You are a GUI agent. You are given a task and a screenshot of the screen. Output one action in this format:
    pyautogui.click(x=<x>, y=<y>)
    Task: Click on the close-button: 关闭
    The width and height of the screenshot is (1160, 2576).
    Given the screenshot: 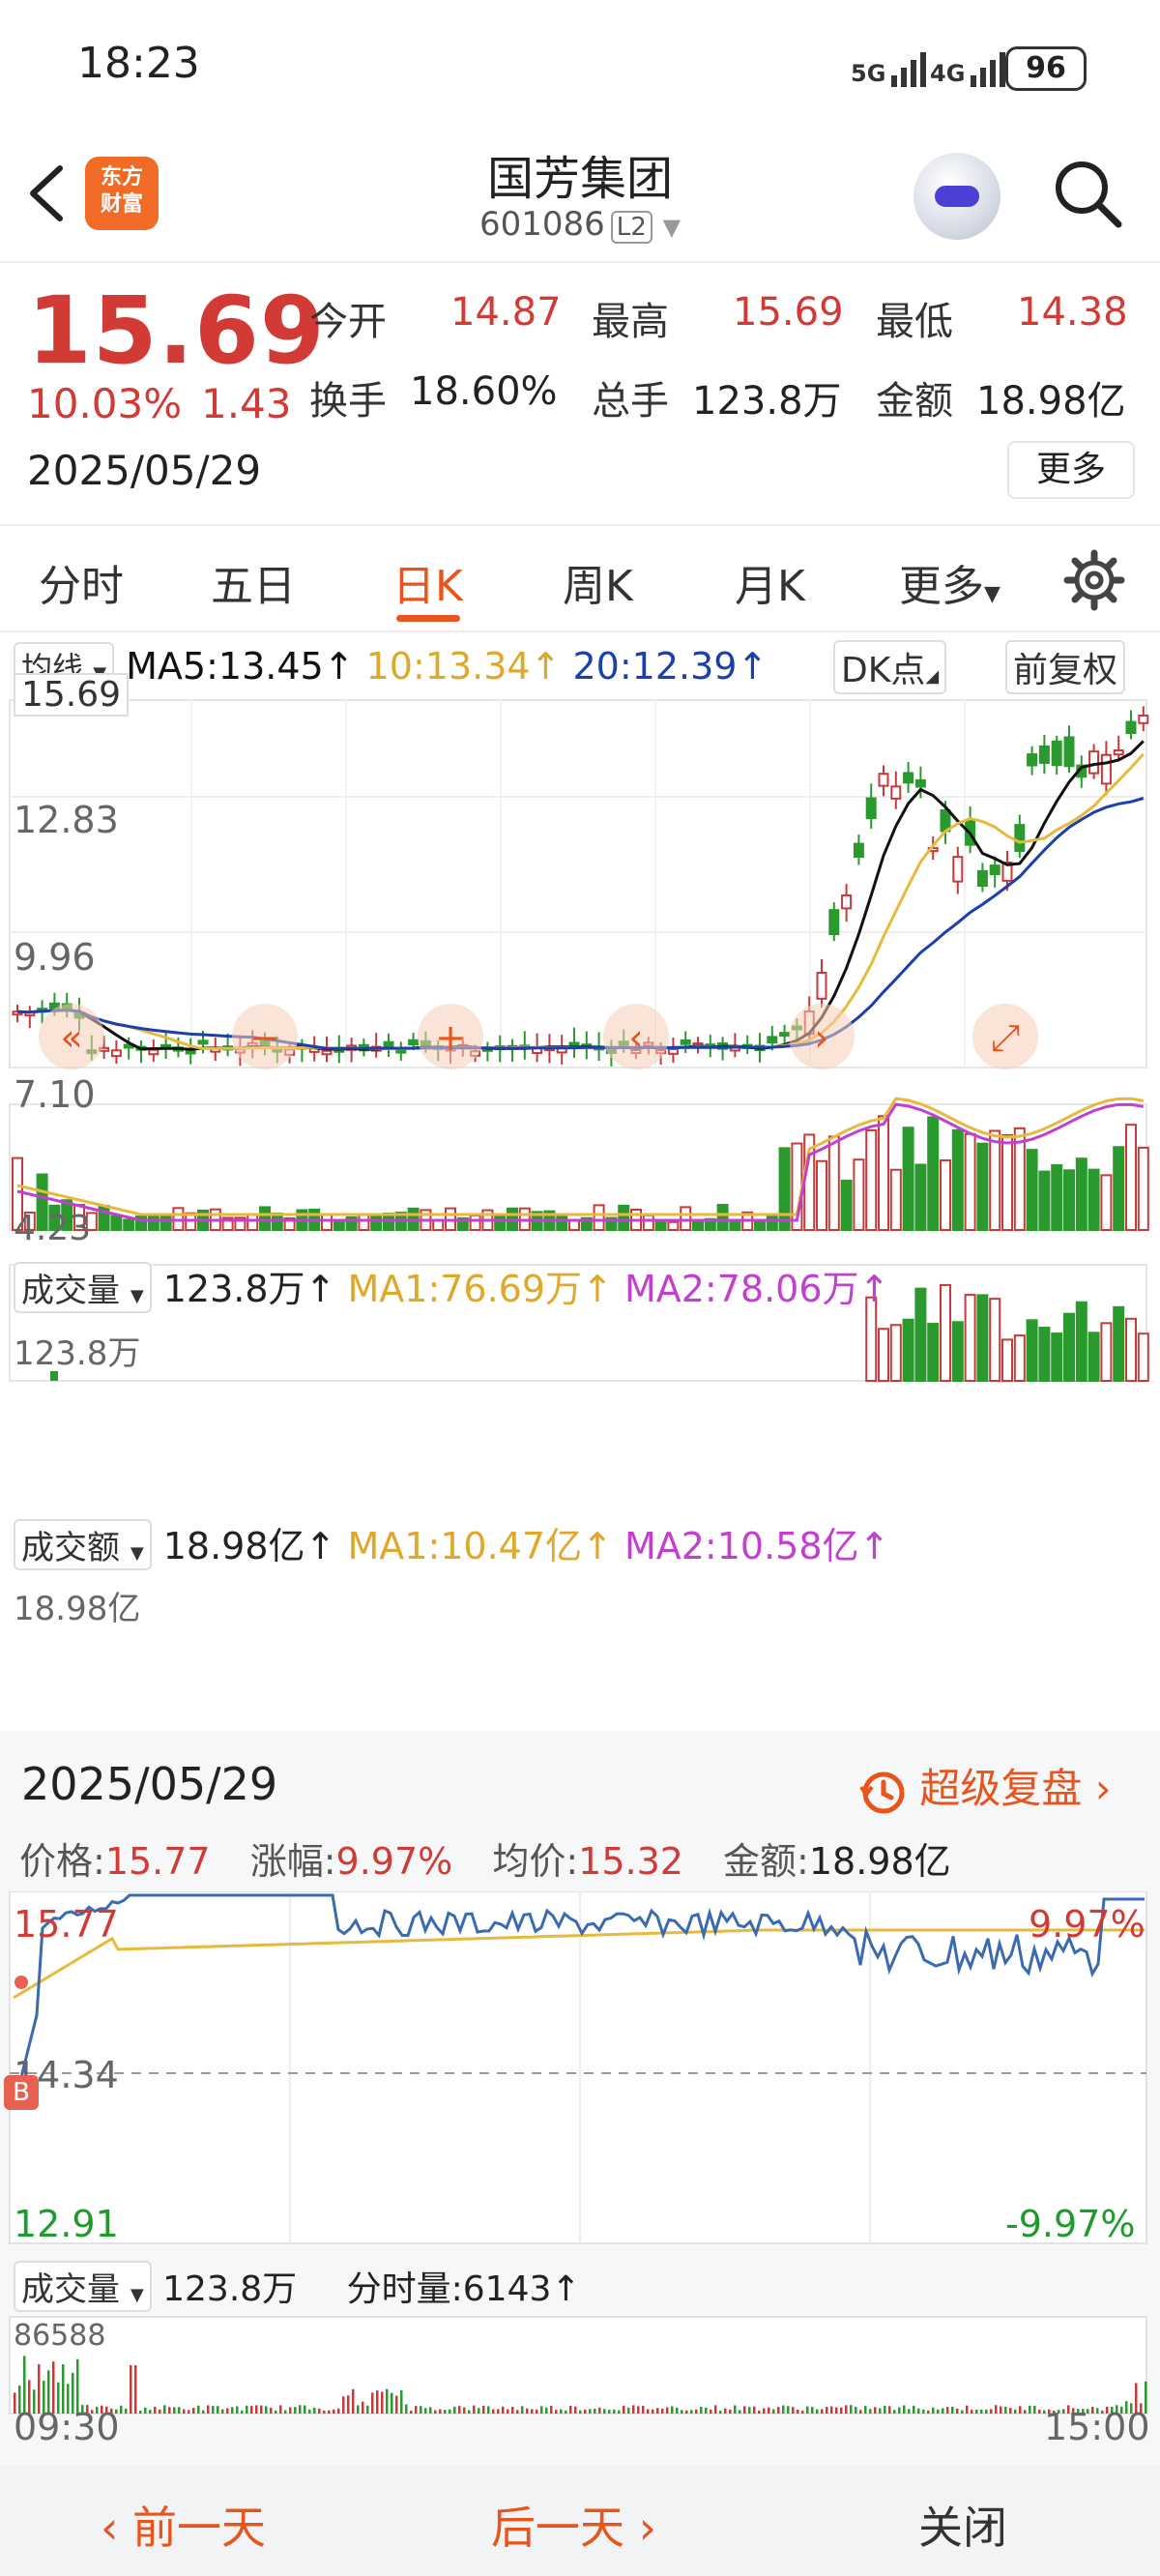 What is the action you would take?
    pyautogui.click(x=962, y=2525)
    